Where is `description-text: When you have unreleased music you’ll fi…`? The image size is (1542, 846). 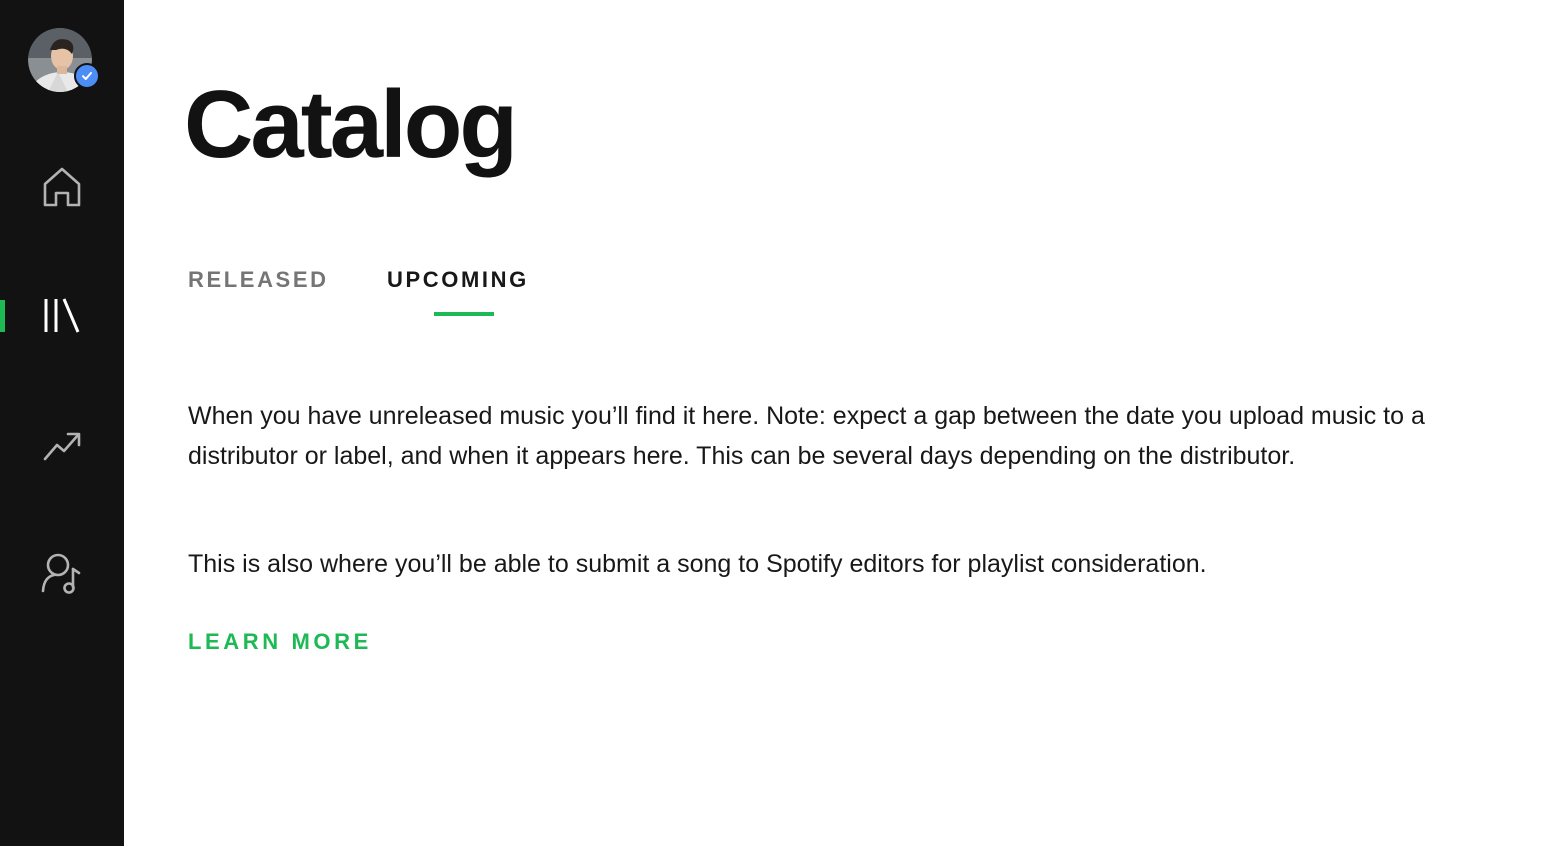
description-text: When you have unreleased music you’ll fi… is located at coordinates (806, 436).